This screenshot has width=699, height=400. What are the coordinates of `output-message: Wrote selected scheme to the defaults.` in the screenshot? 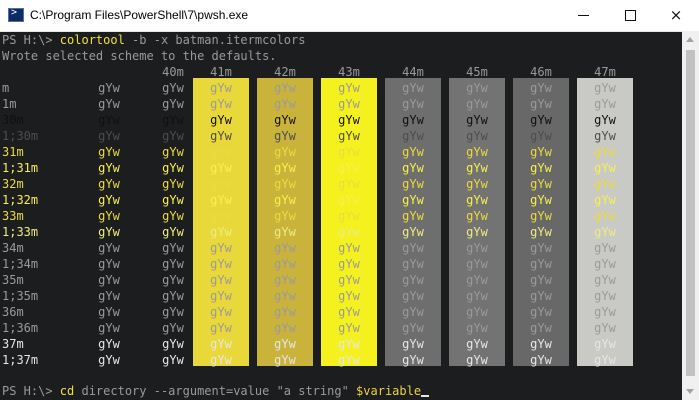 It's located at (139, 56).